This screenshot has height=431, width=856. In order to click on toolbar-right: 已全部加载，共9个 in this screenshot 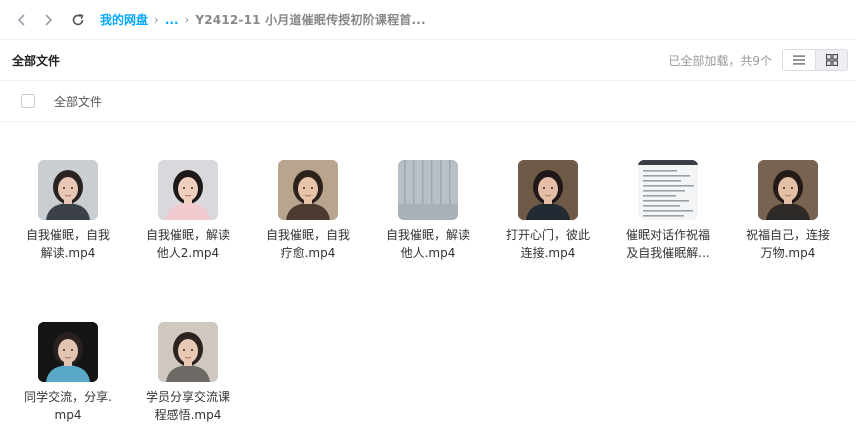, I will do `click(758, 60)`.